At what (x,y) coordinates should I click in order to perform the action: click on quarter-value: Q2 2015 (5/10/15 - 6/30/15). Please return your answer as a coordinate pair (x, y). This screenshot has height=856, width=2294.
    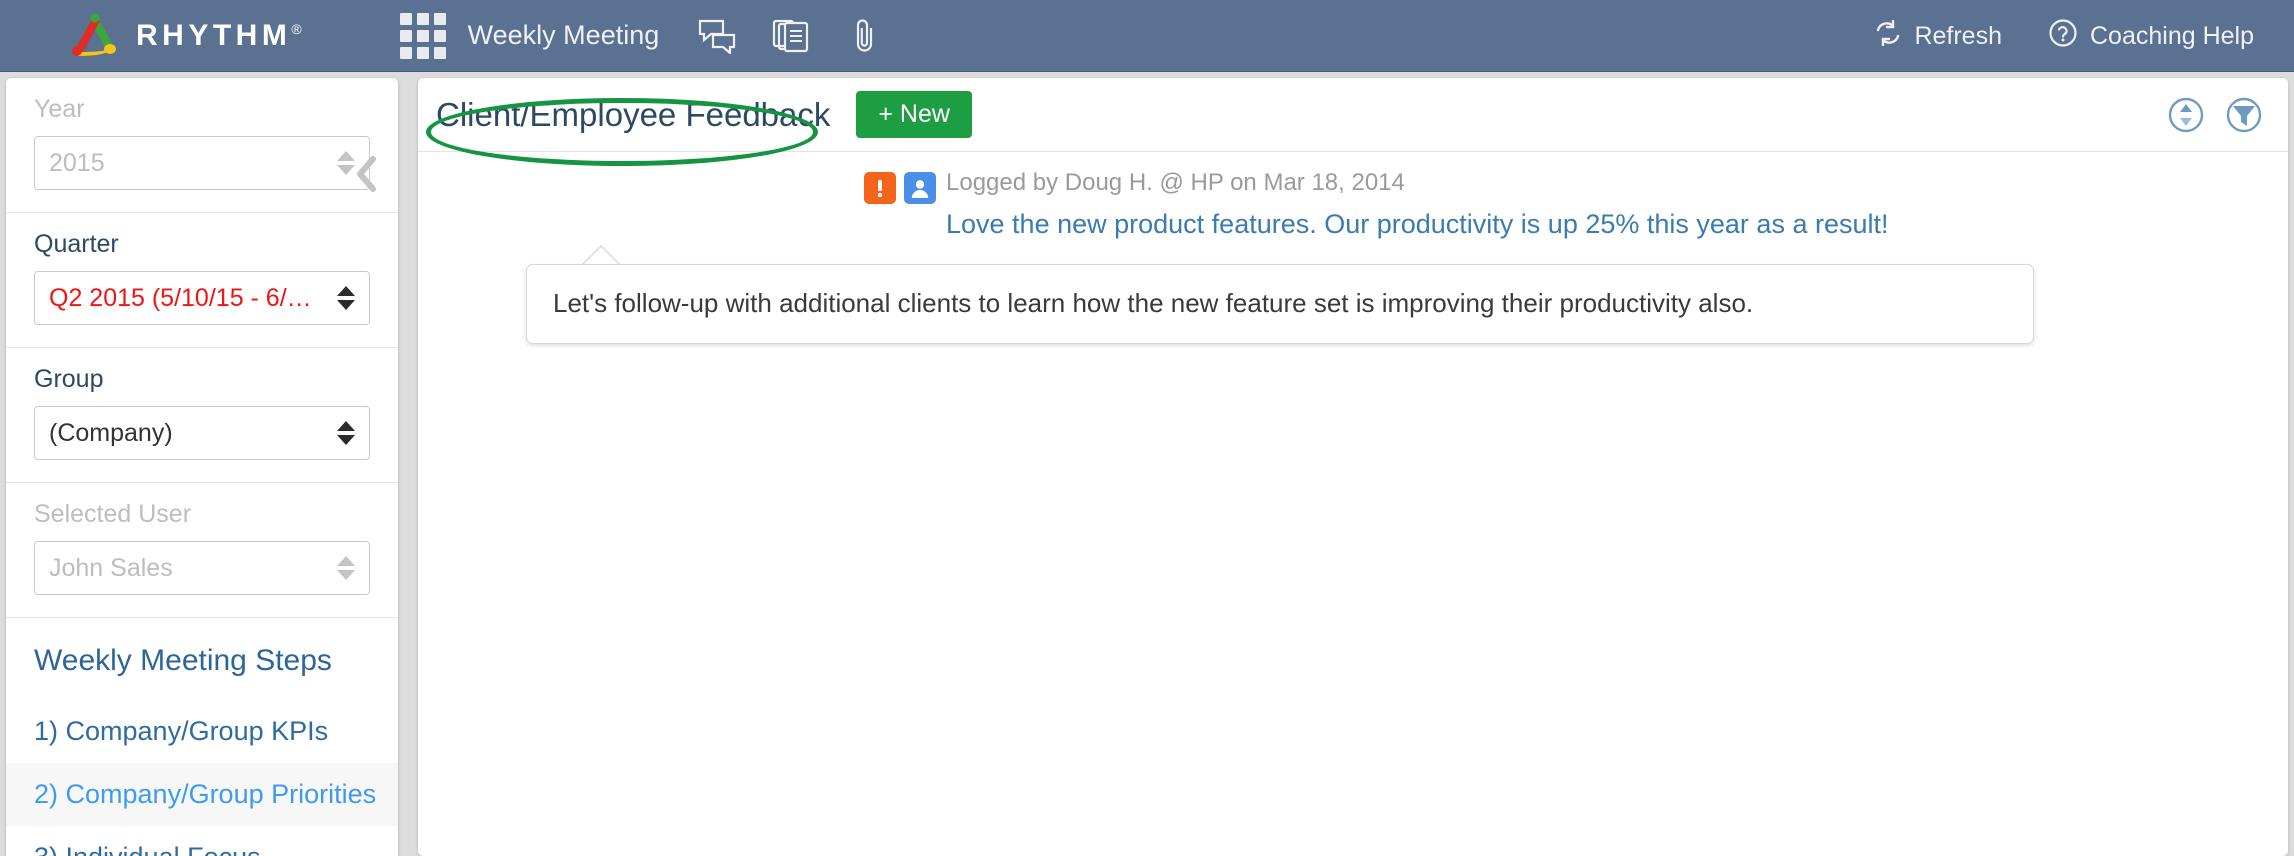
    Looking at the image, I should click on (185, 297).